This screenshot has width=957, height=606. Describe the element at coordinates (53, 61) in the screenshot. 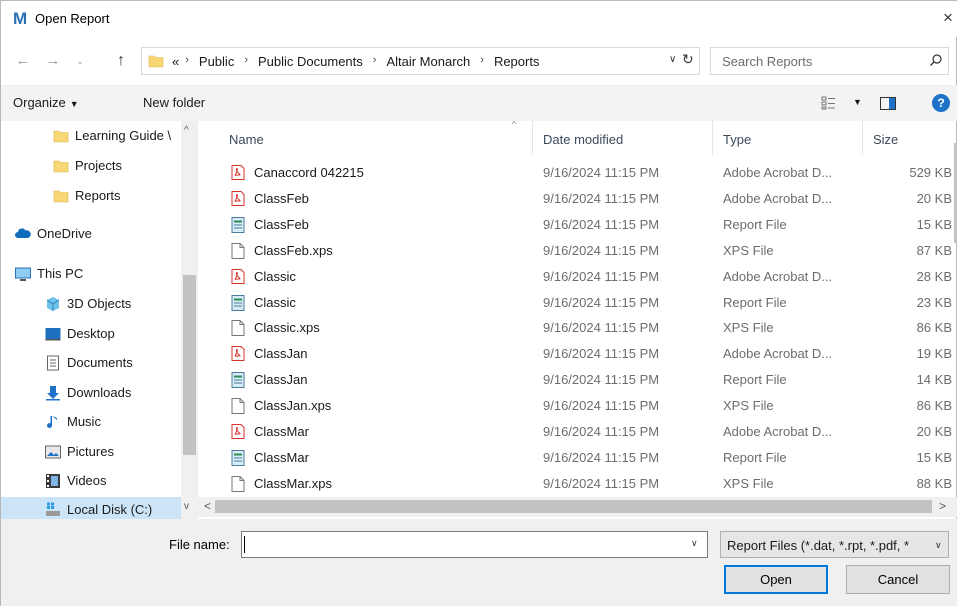

I see `forward-button: →` at that location.